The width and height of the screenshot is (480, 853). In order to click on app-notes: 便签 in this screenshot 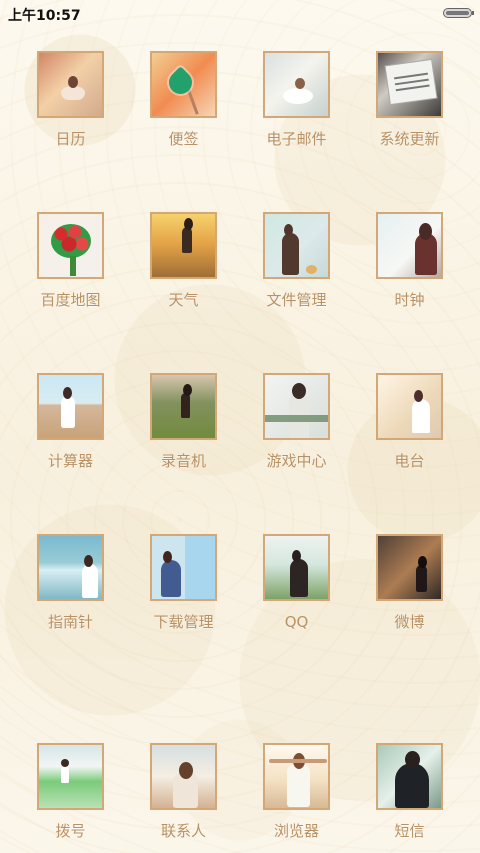, I will do `click(183, 99)`.